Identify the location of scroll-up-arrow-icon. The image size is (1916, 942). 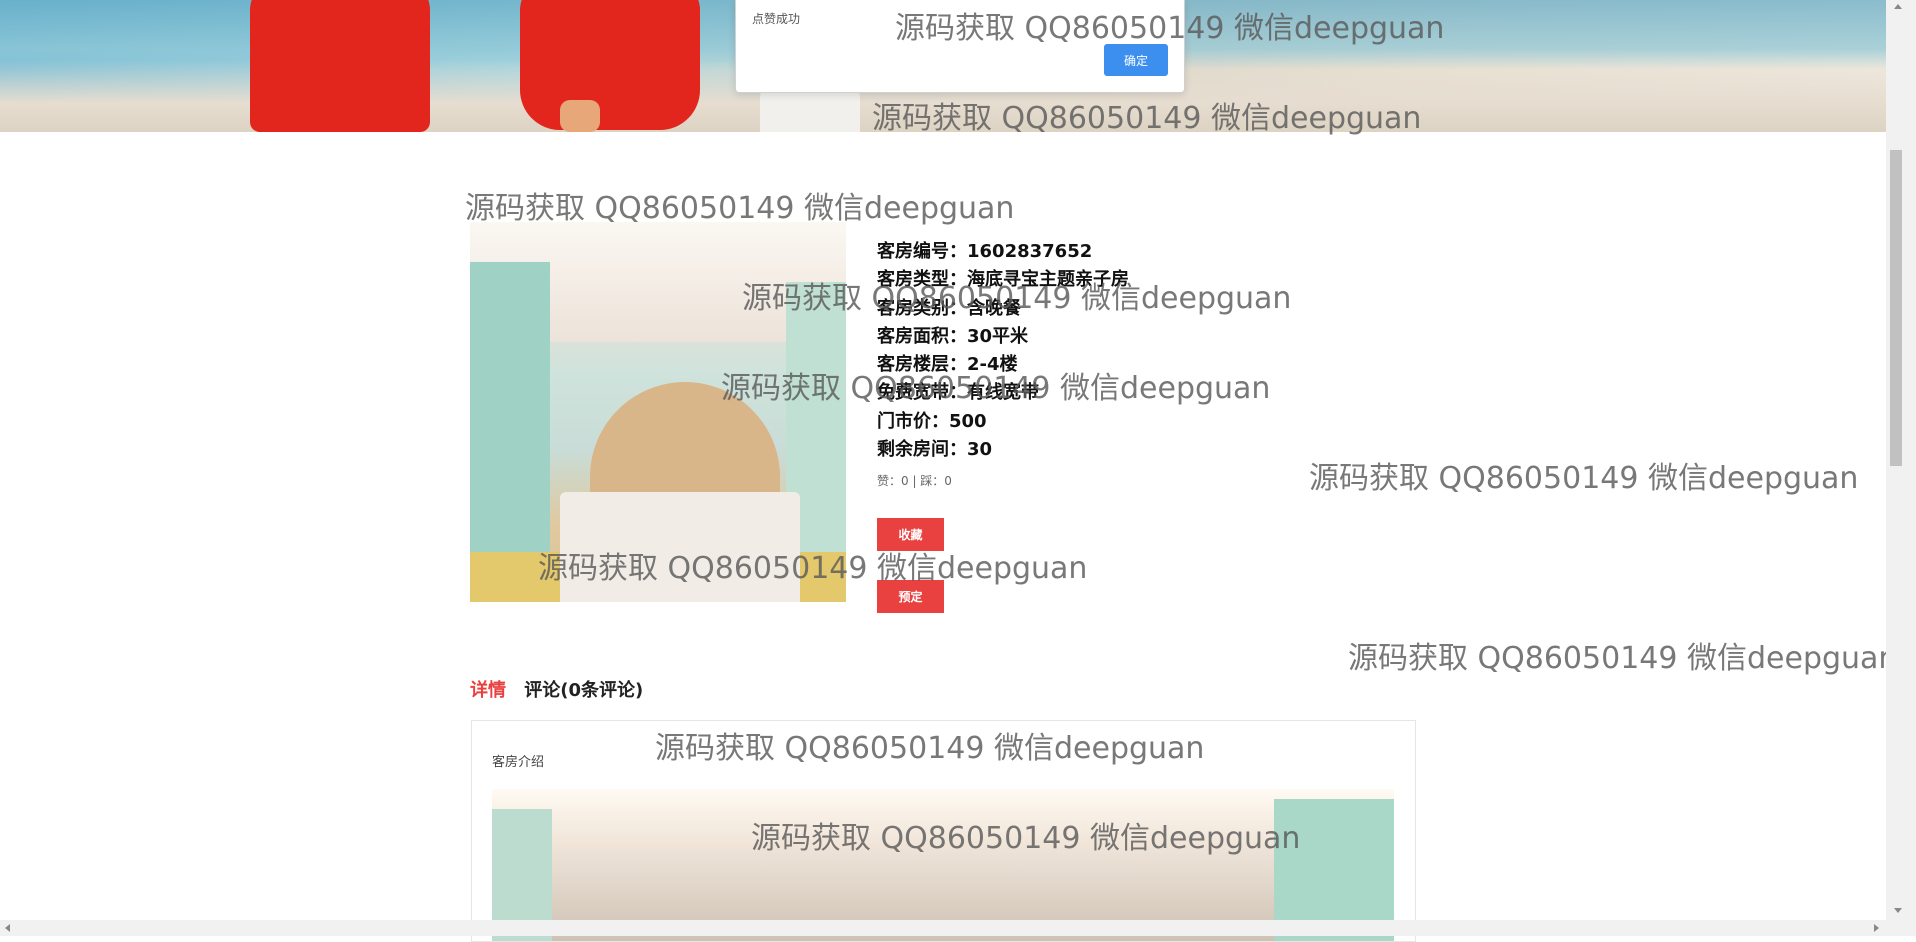
(1898, 6).